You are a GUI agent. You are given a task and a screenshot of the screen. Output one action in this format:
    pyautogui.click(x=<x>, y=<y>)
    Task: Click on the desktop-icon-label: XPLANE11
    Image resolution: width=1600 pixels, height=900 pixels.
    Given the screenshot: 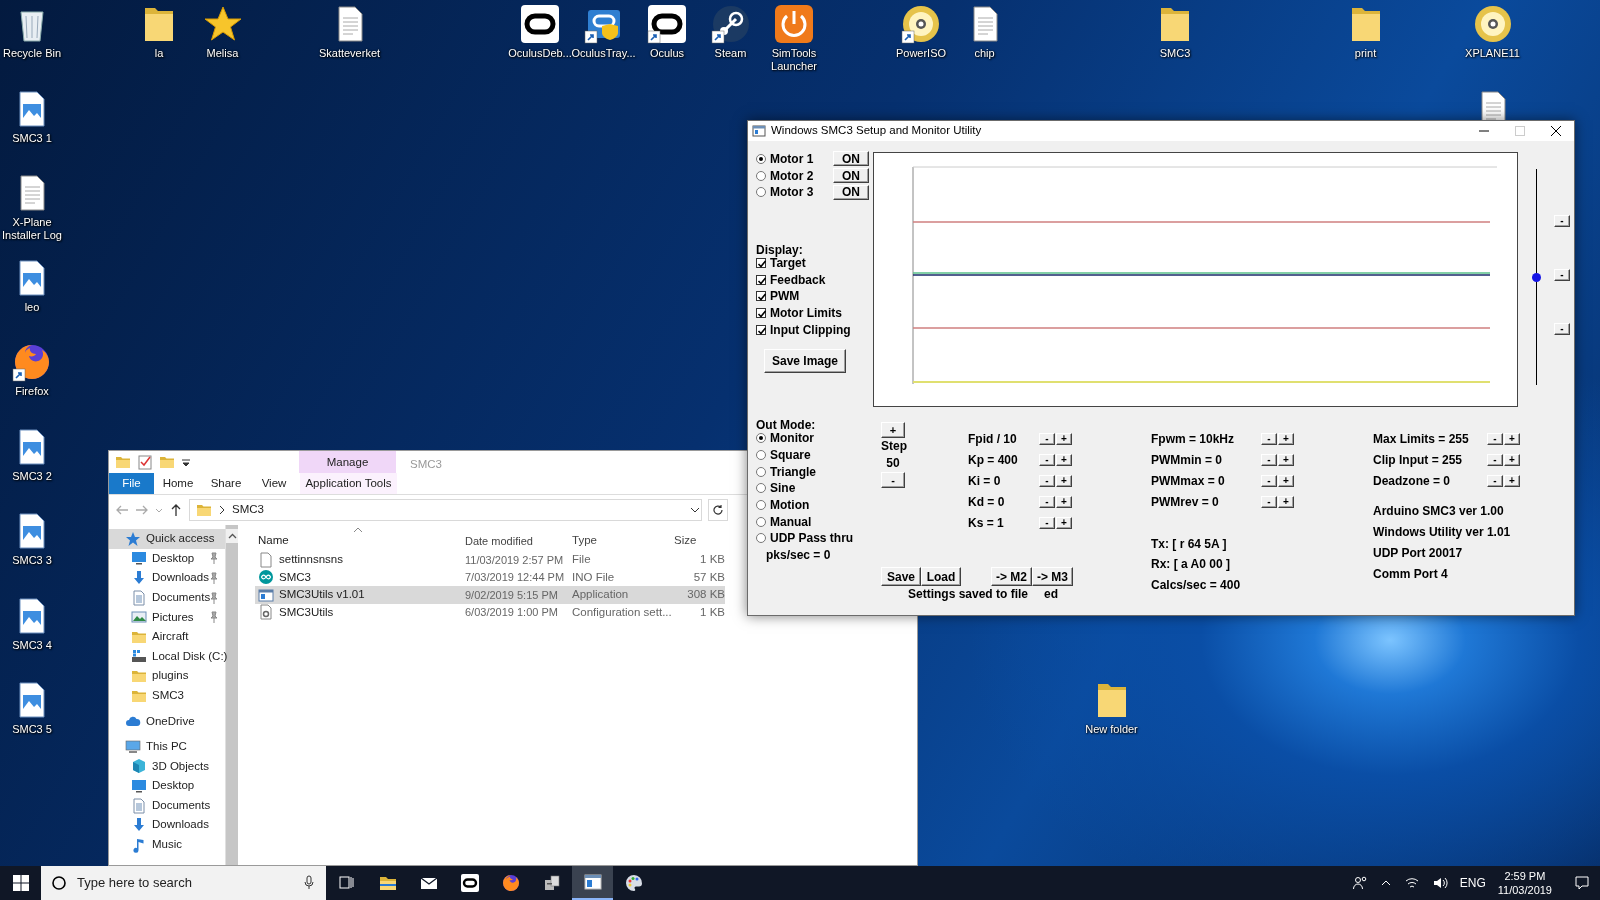 What is the action you would take?
    pyautogui.click(x=1492, y=53)
    